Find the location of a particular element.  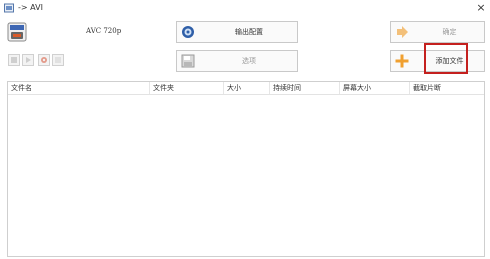

app-icon is located at coordinates (9, 8).